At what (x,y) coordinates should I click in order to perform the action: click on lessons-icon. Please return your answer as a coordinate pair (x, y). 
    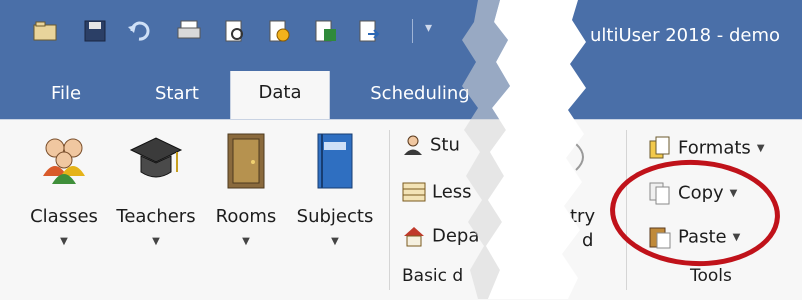
    Looking at the image, I should click on (414, 192).